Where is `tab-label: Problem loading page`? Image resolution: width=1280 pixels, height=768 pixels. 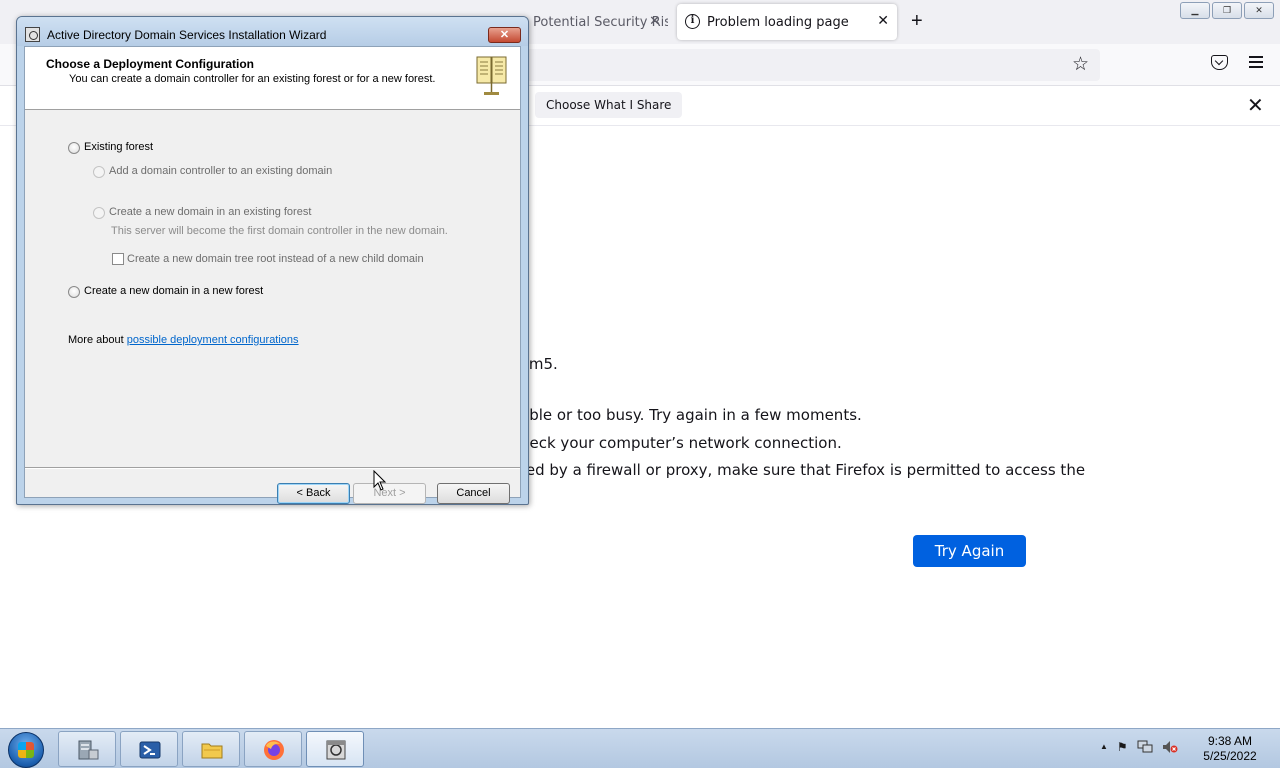
tab-label: Problem loading page is located at coordinates (778, 22).